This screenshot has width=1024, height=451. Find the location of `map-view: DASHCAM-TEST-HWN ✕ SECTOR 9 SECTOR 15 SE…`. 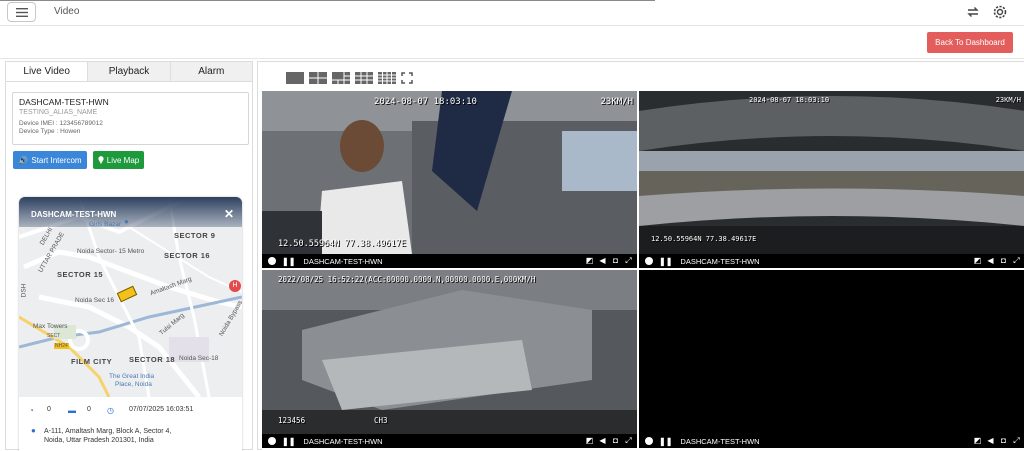

map-view: DASHCAM-TEST-HWN ✕ SECTOR 9 SECTOR 15 SE… is located at coordinates (130, 297).